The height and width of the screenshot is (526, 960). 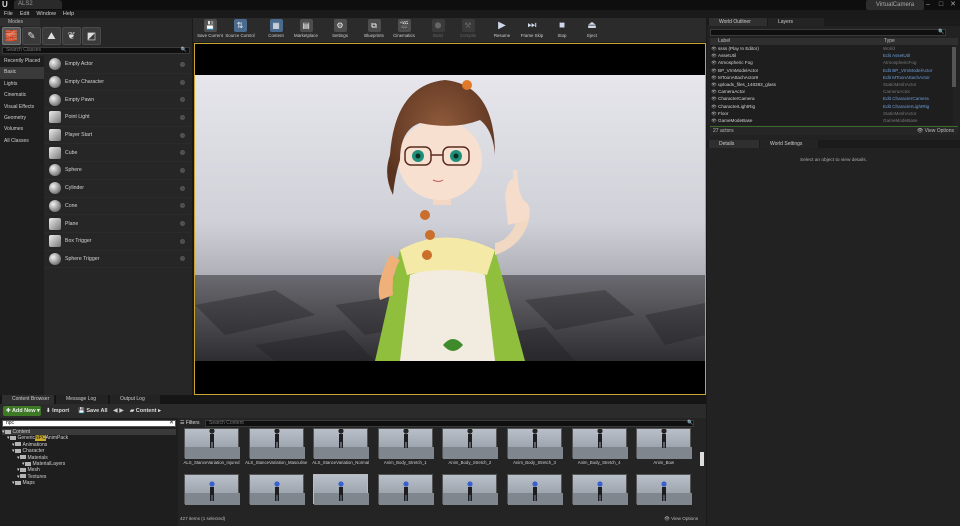 What do you see at coordinates (831, 62) in the screenshot?
I see `outliner-row: 👁 Atmospheric Fog AtmosphericFog` at bounding box center [831, 62].